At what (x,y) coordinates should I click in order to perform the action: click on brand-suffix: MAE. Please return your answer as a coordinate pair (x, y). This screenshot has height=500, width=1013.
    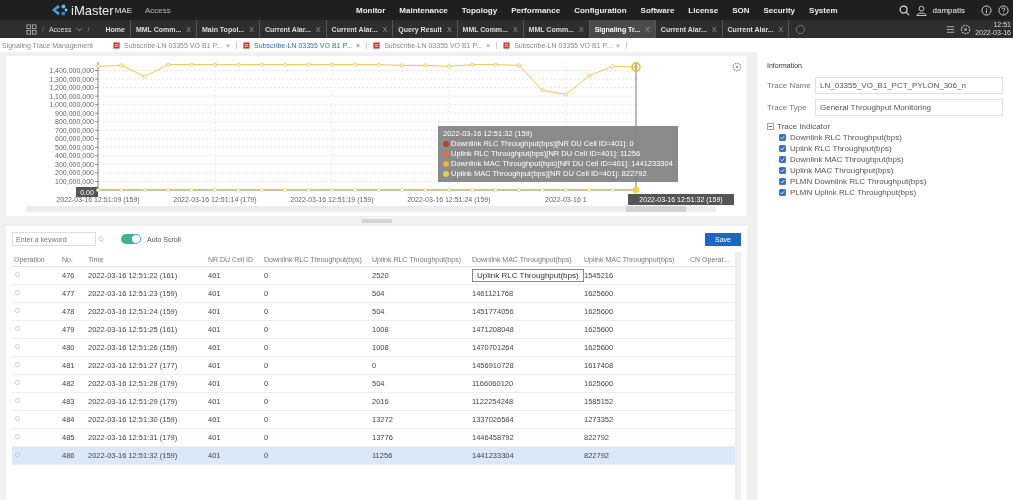
    Looking at the image, I should click on (123, 10).